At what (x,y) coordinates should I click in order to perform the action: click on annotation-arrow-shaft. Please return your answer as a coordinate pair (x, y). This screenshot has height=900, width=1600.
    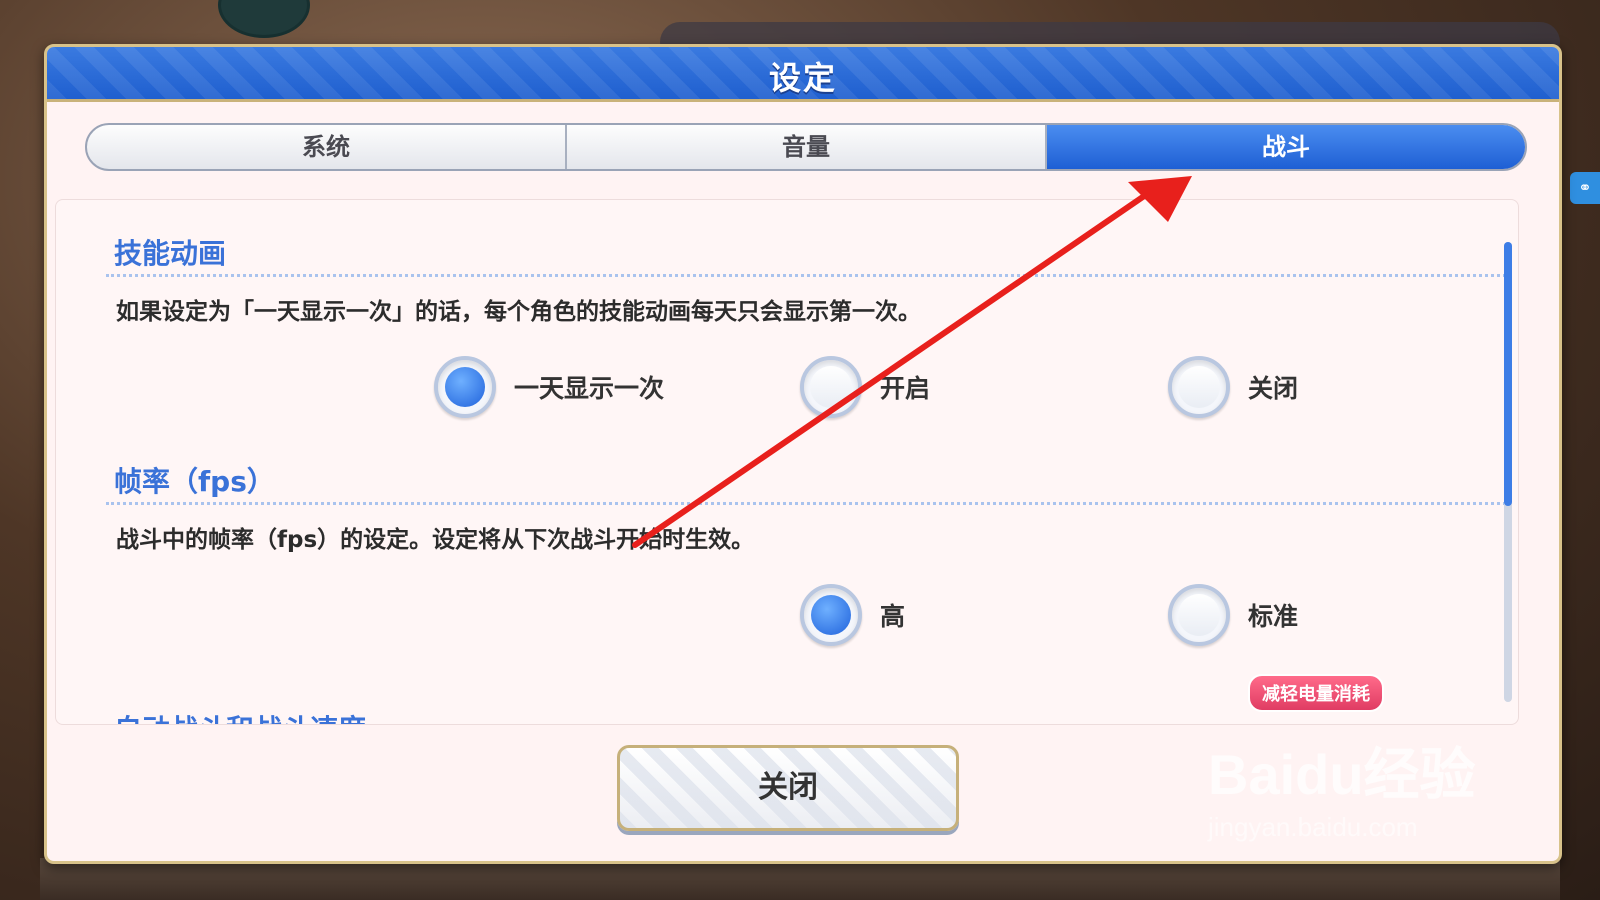
    Looking at the image, I should click on (892, 368).